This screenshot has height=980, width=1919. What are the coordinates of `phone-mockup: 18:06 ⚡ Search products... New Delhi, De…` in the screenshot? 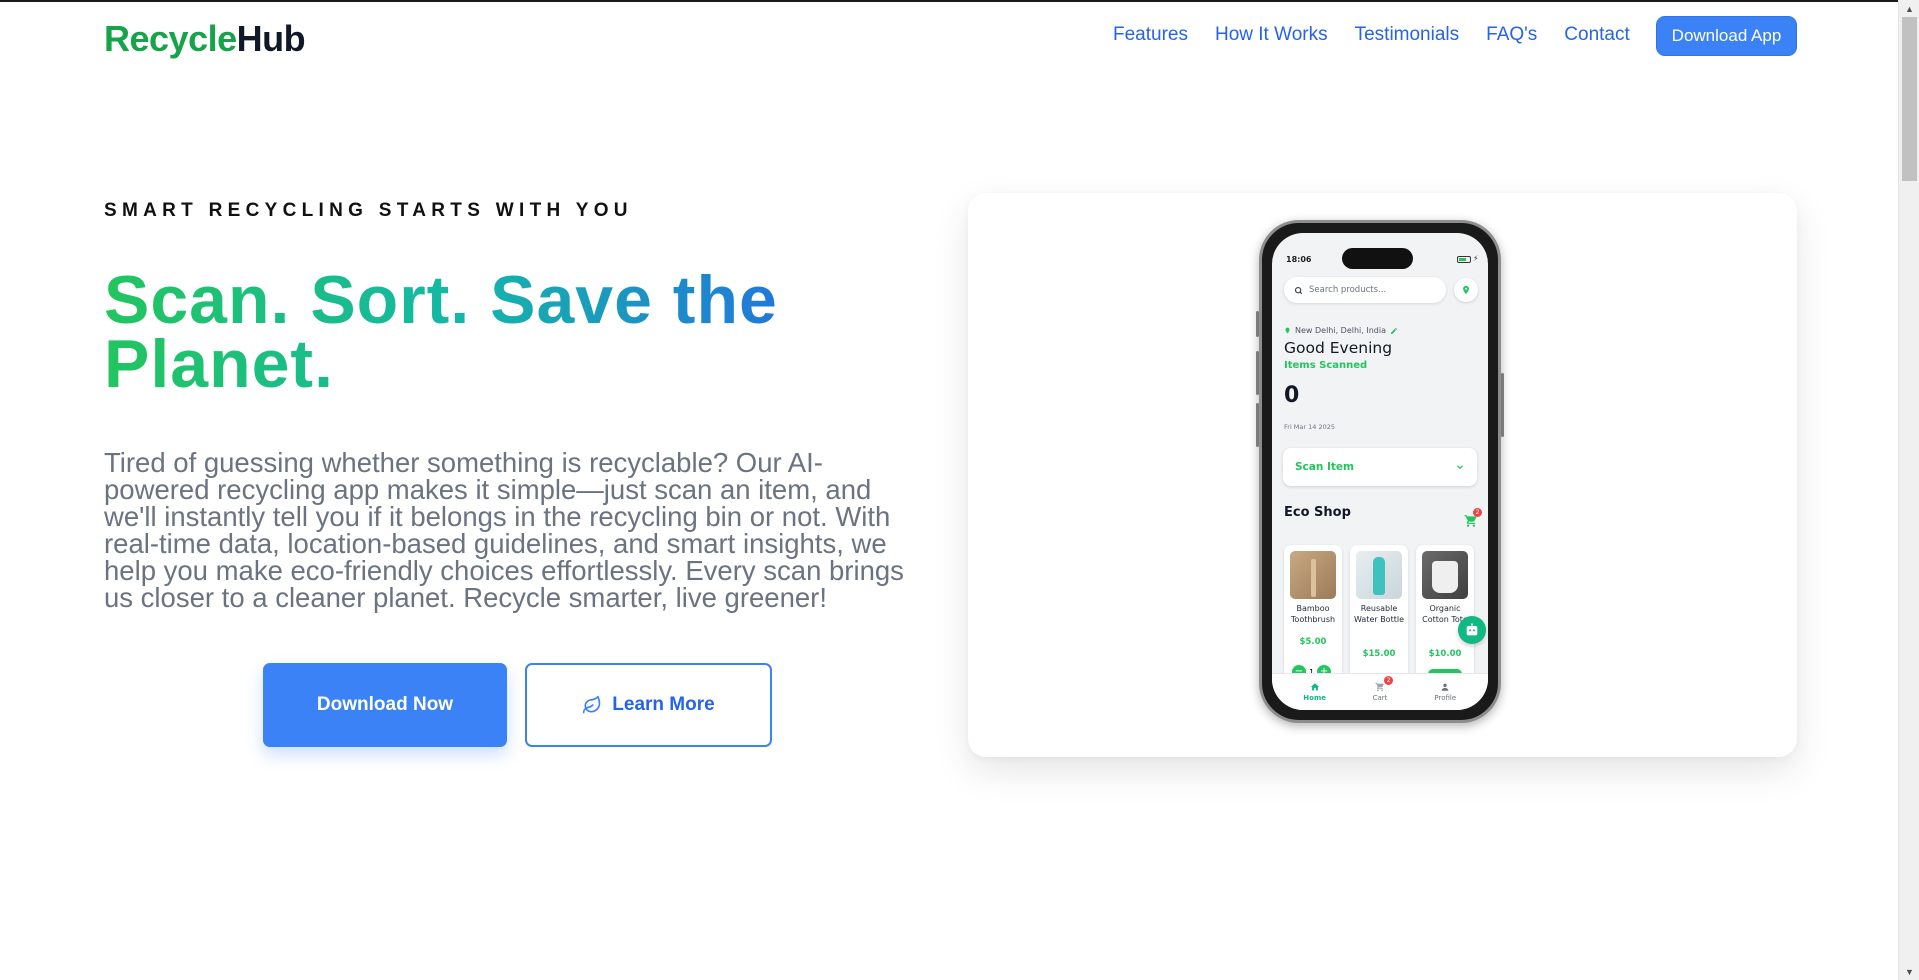 It's located at (1380, 471).